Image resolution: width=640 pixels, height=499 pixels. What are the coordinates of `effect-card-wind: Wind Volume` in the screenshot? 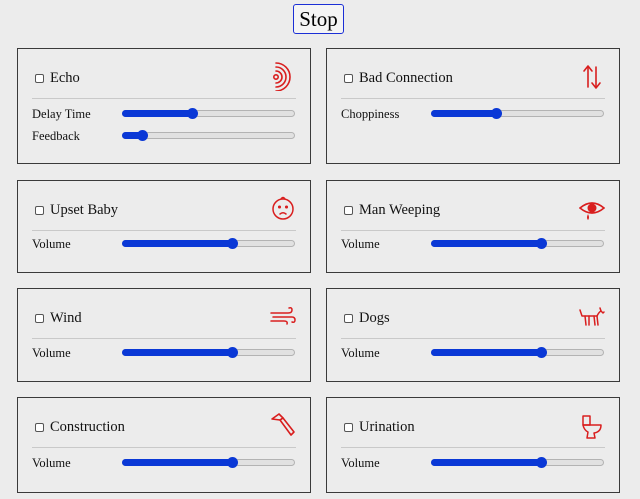 It's located at (164, 335).